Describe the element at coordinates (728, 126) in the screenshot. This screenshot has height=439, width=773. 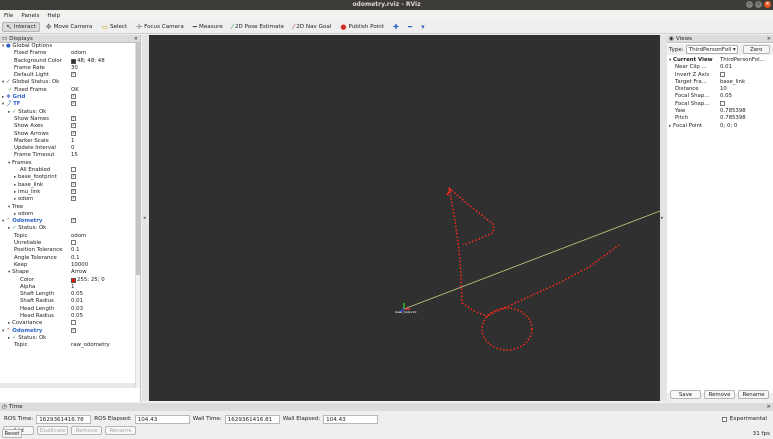
I see `row-value-text: 0; 0; 0` at that location.